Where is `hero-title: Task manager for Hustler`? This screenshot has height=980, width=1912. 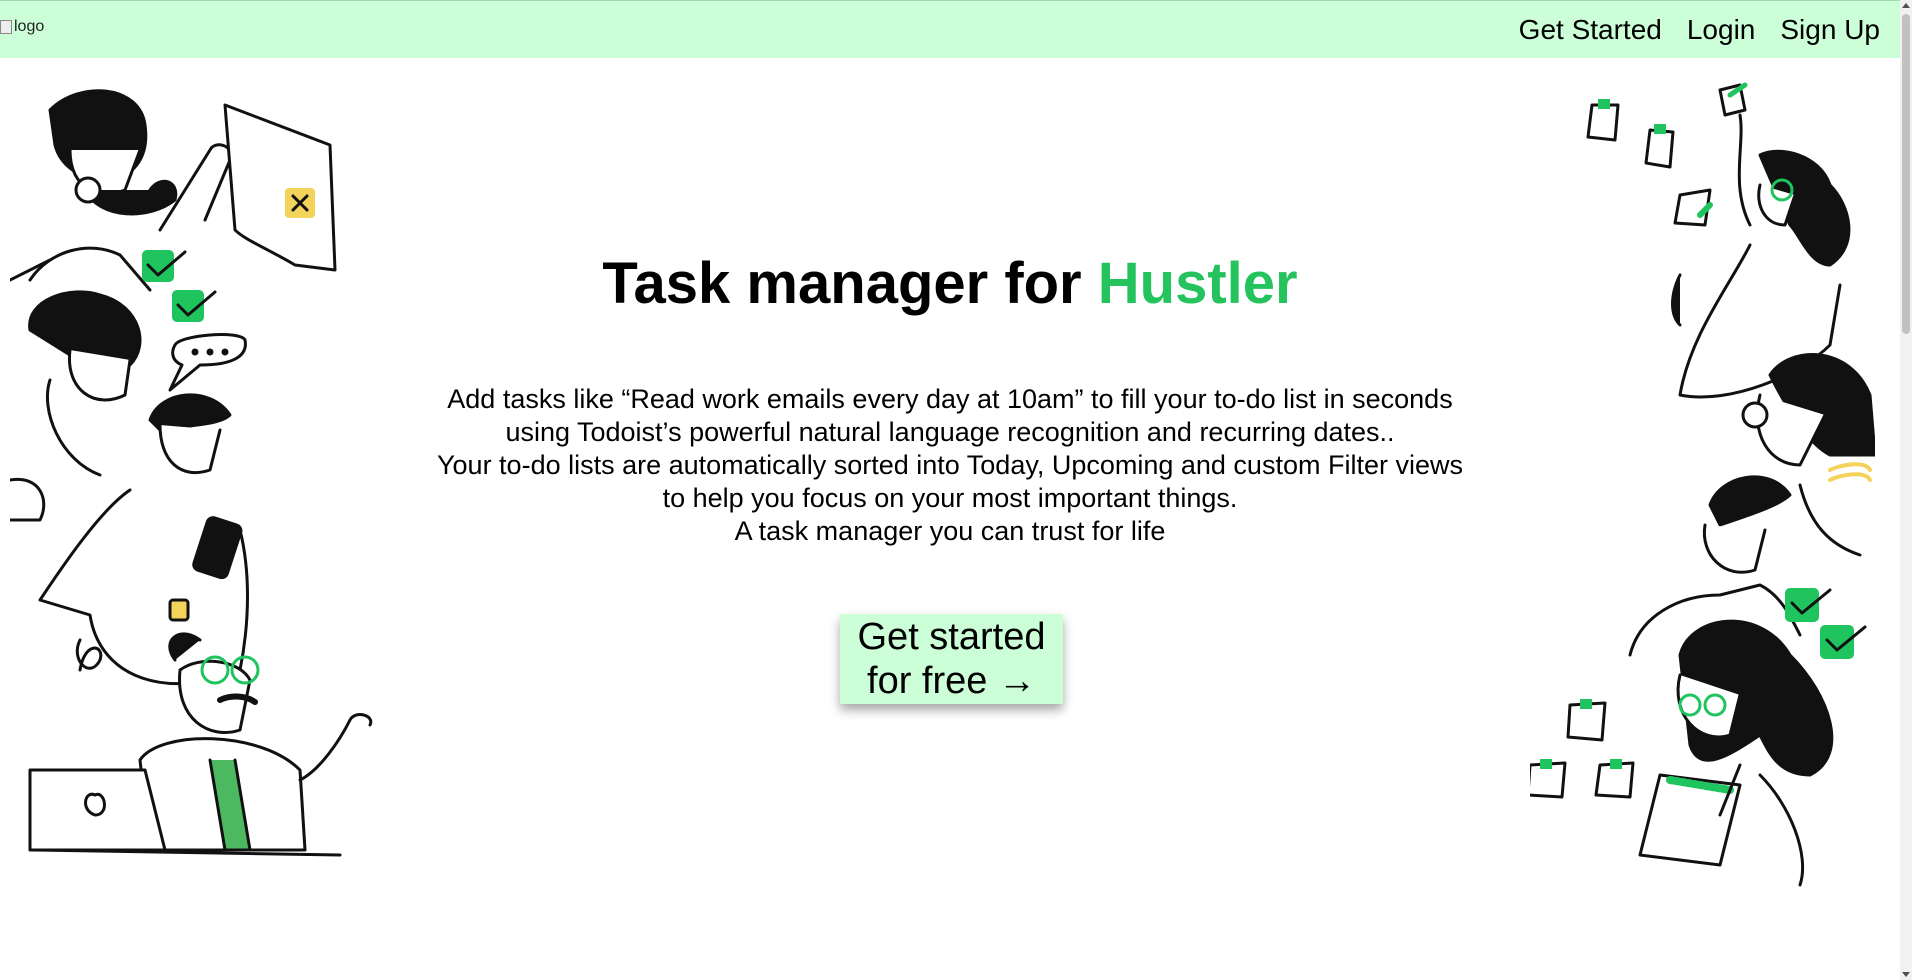
hero-title: Task manager for Hustler is located at coordinates (950, 283).